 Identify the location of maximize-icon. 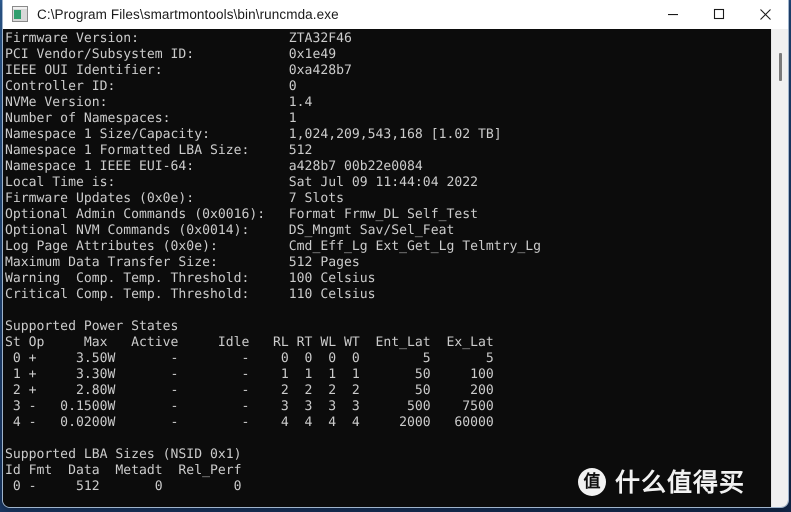
(719, 14).